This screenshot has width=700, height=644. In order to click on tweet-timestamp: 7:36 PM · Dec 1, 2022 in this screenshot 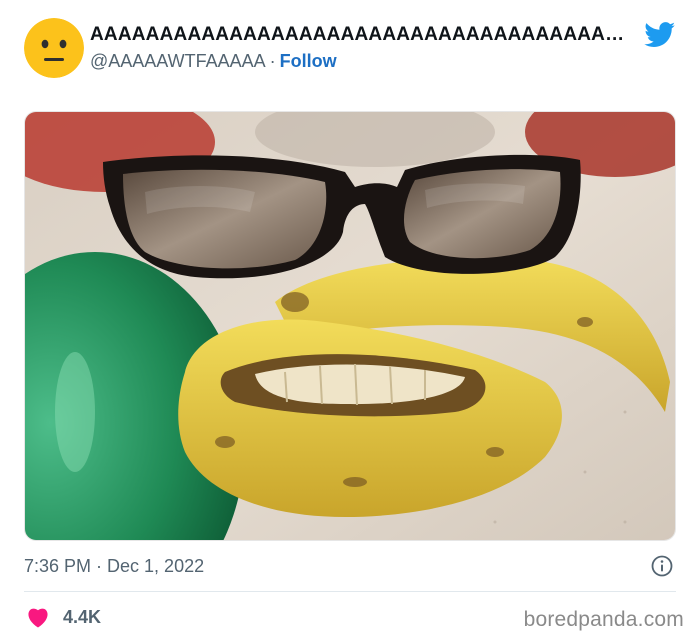, I will do `click(114, 566)`.